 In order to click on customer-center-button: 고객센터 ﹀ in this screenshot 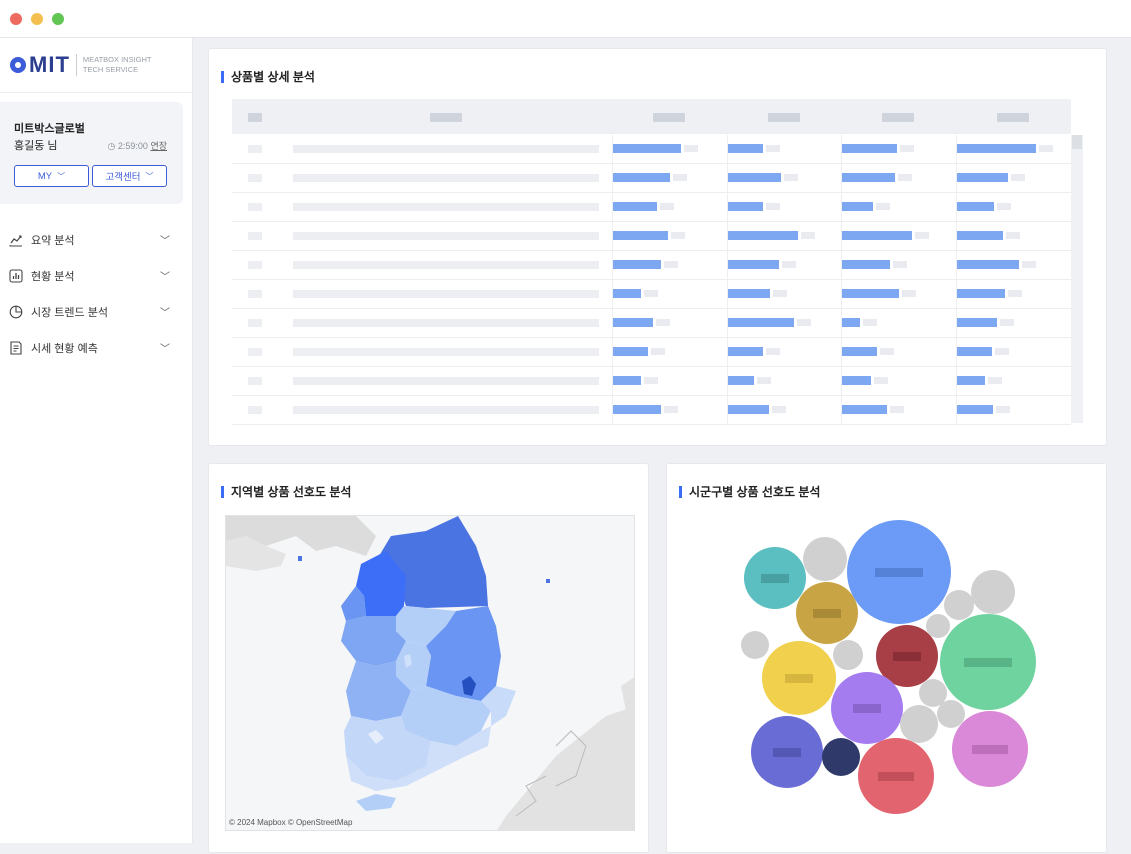, I will do `click(129, 176)`.